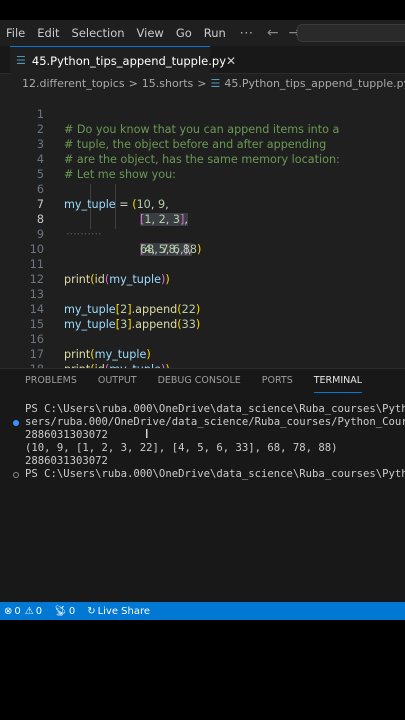 The height and width of the screenshot is (720, 405). Describe the element at coordinates (231, 61) in the screenshot. I see `close-icon: ✕` at that location.